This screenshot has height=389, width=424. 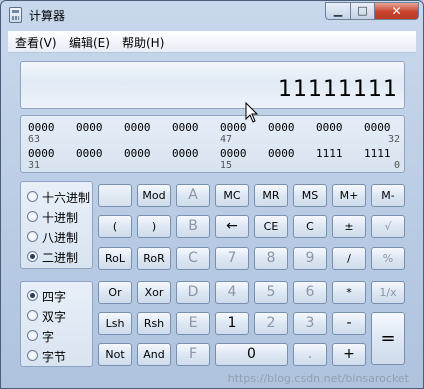 I want to click on maximize-button: □, so click(x=362, y=11).